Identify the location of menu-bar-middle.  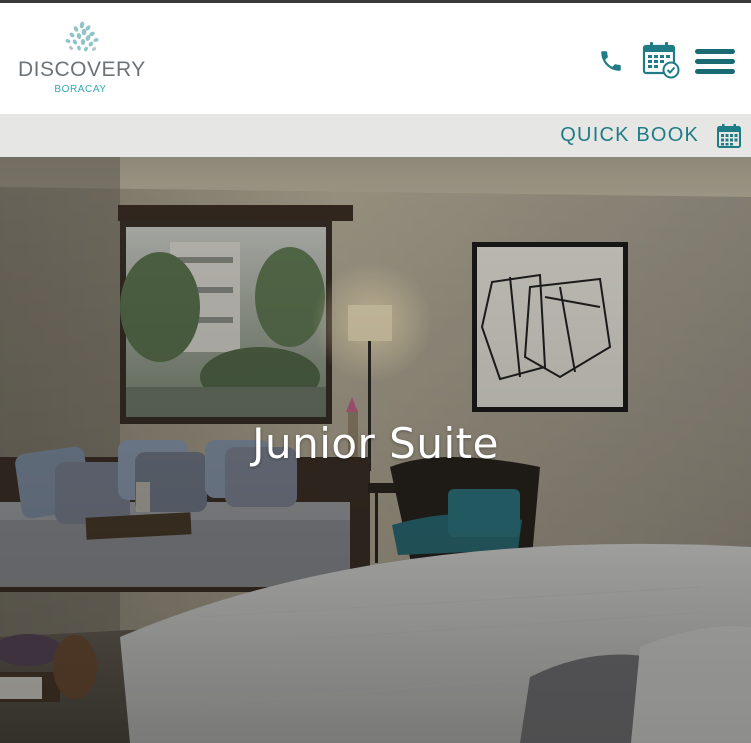
(715, 61).